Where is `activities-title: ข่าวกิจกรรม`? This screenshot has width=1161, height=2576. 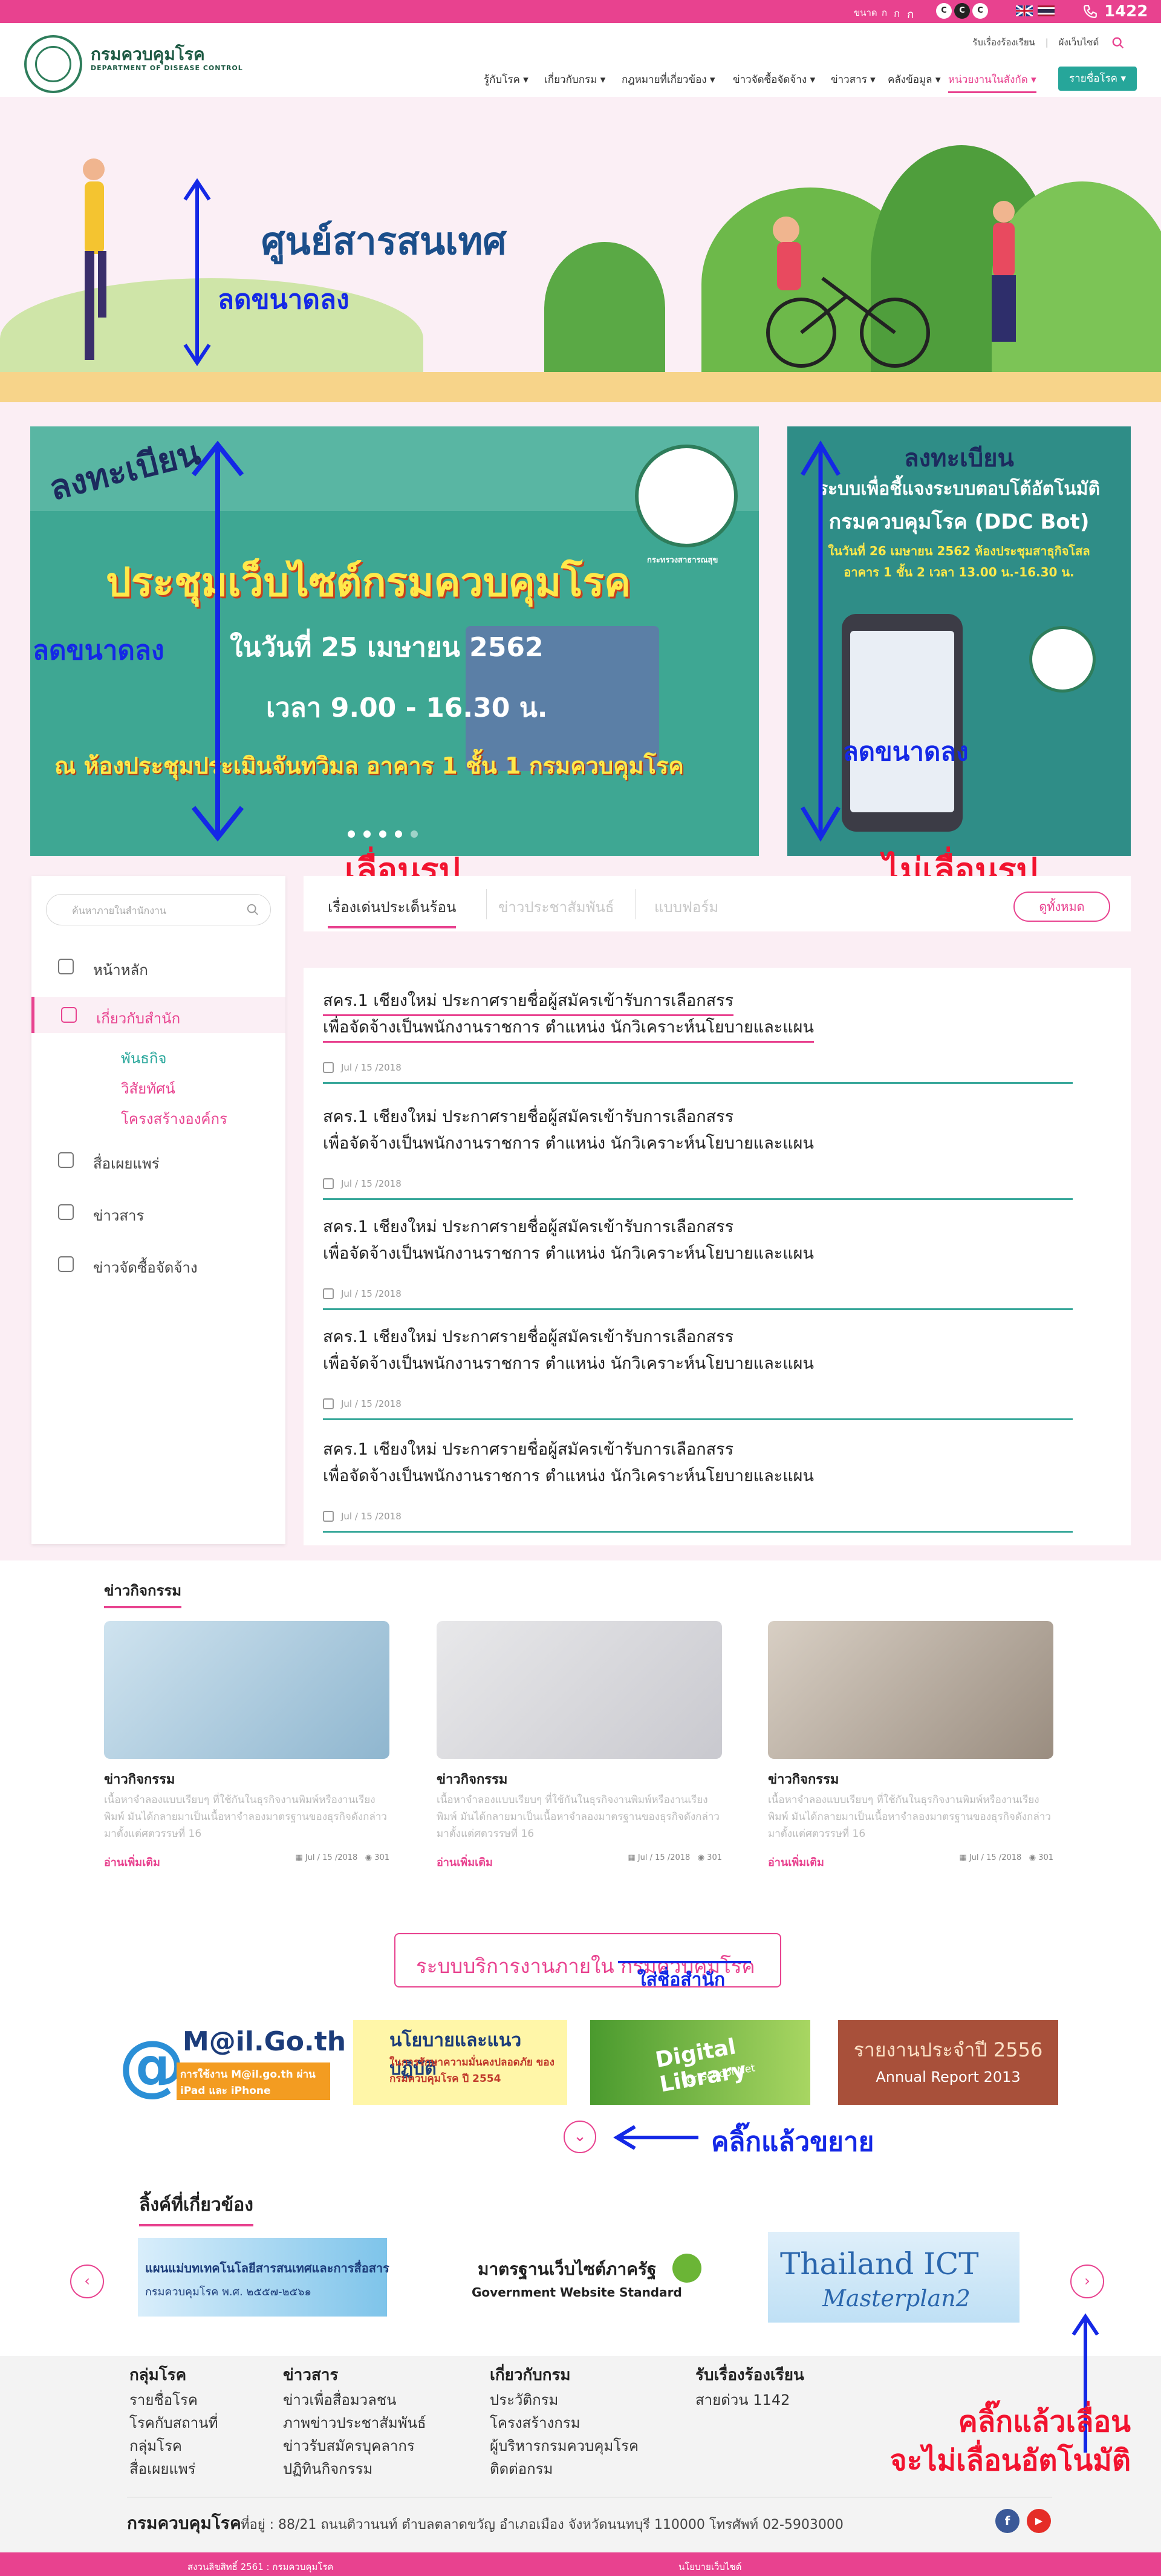
activities-title: ข่าวกิจกรรม is located at coordinates (143, 1593).